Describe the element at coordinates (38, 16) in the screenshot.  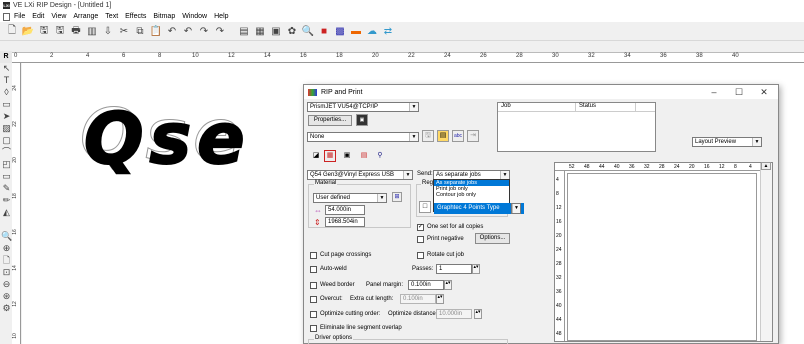
I see `menu-edit: Edit` at that location.